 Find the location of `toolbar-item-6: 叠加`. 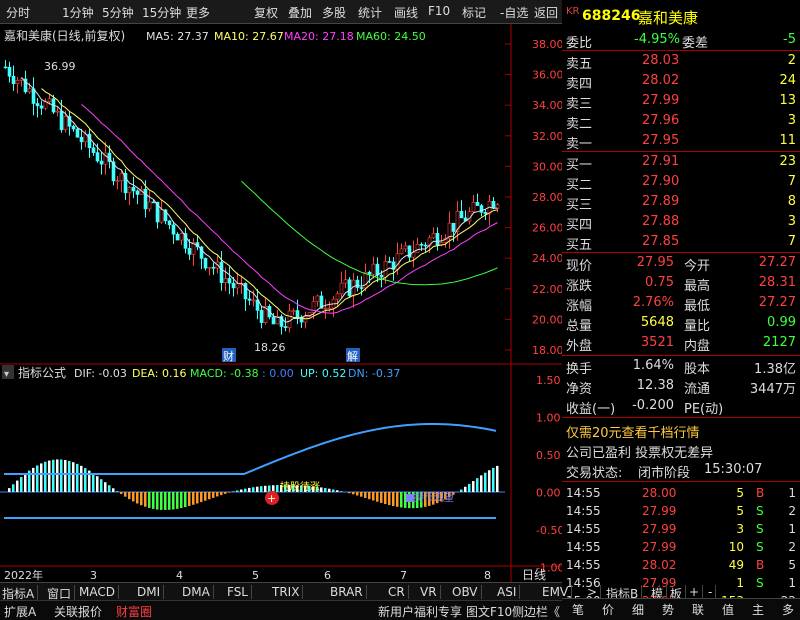

toolbar-item-6: 叠加 is located at coordinates (300, 12).